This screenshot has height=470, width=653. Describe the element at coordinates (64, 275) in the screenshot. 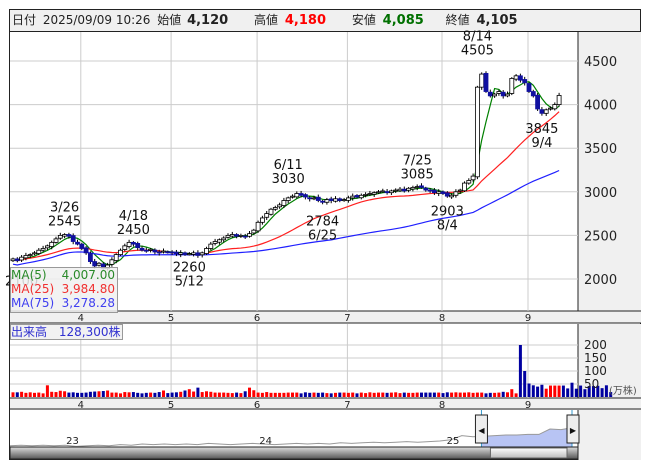

I see `ma5-legend-row: MA(5) 4,007.00` at that location.